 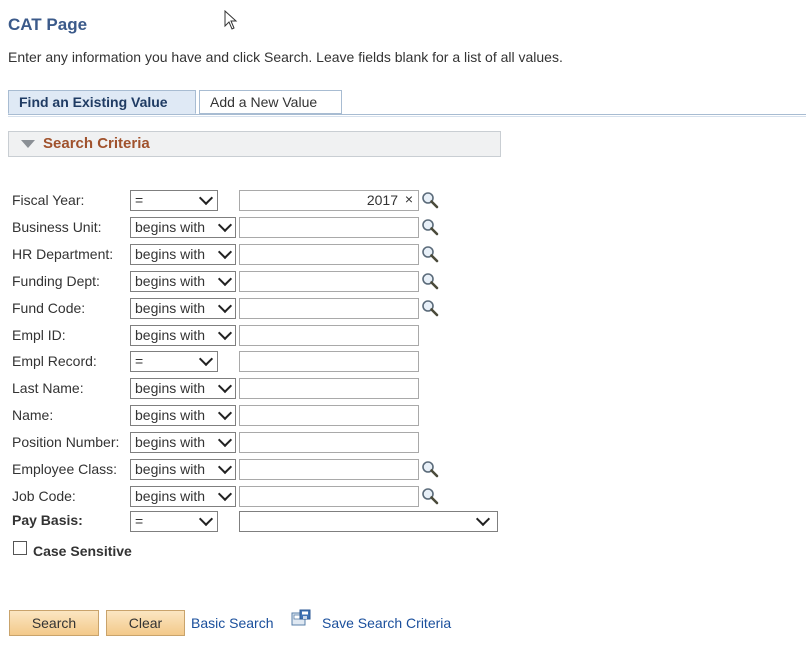 What do you see at coordinates (430, 469) in the screenshot?
I see `employee-class-lookup-icon` at bounding box center [430, 469].